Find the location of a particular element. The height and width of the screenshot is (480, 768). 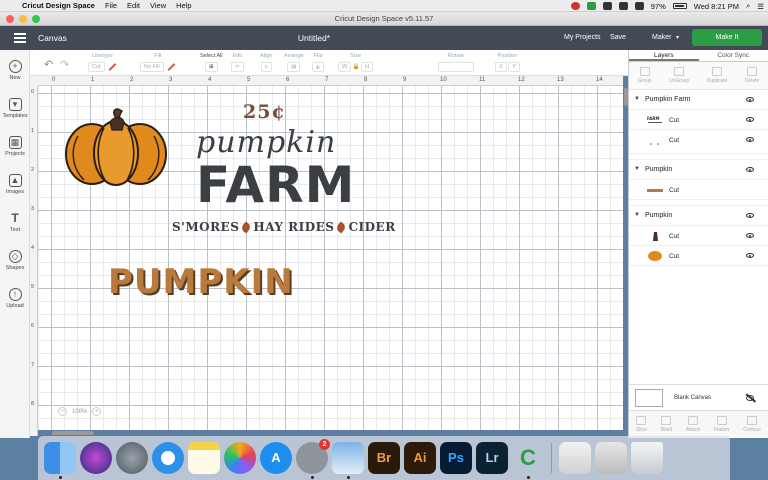

rotate-input is located at coordinates (456, 67).